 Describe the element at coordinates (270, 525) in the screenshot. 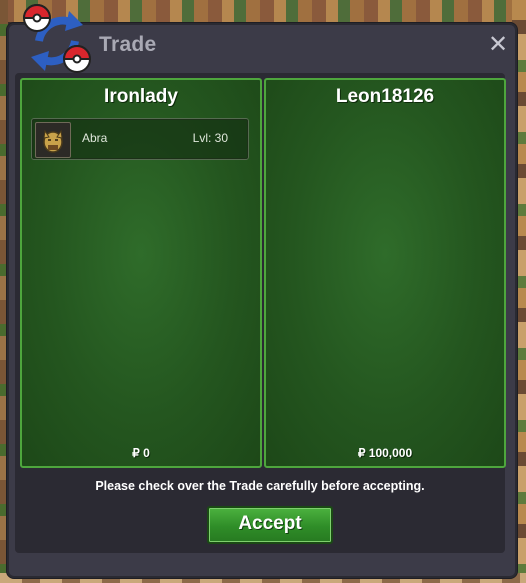

I see `accept-button: Accept` at that location.